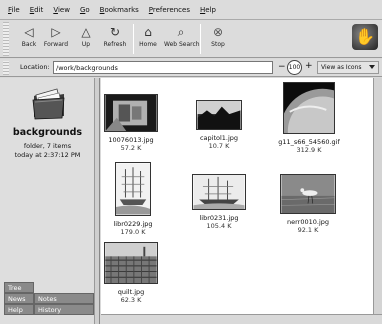 The width and height of the screenshot is (382, 324). Describe the element at coordinates (218, 44) in the screenshot. I see `stop-label: Stop` at that location.